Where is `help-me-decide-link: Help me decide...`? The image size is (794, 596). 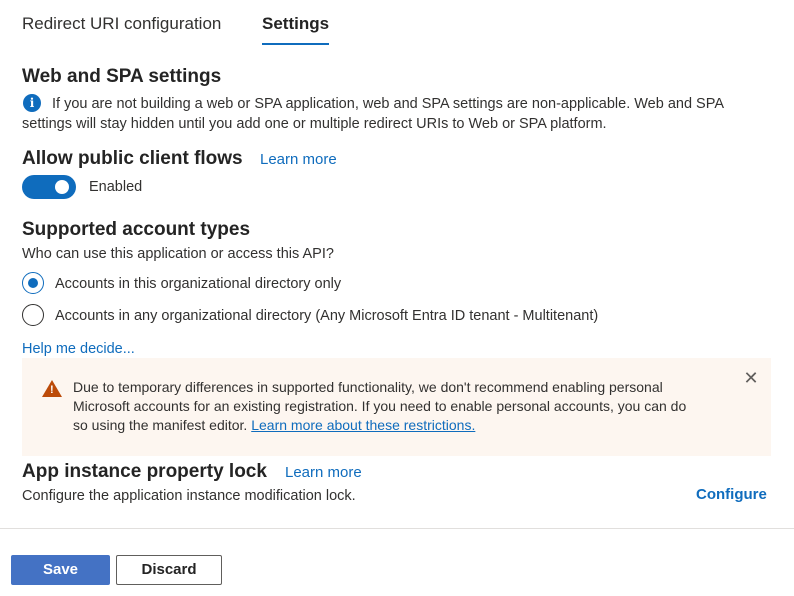 help-me-decide-link: Help me decide... is located at coordinates (78, 349).